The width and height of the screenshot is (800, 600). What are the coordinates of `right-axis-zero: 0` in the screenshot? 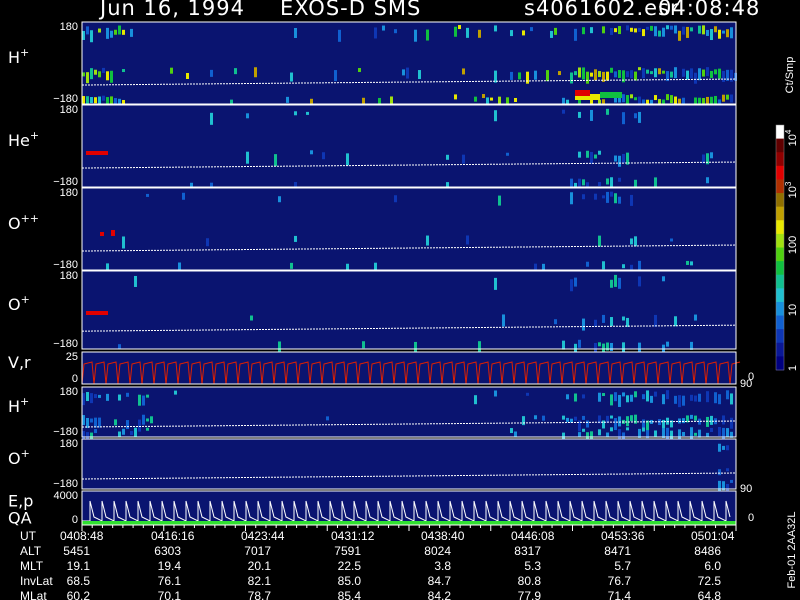 It's located at (751, 518).